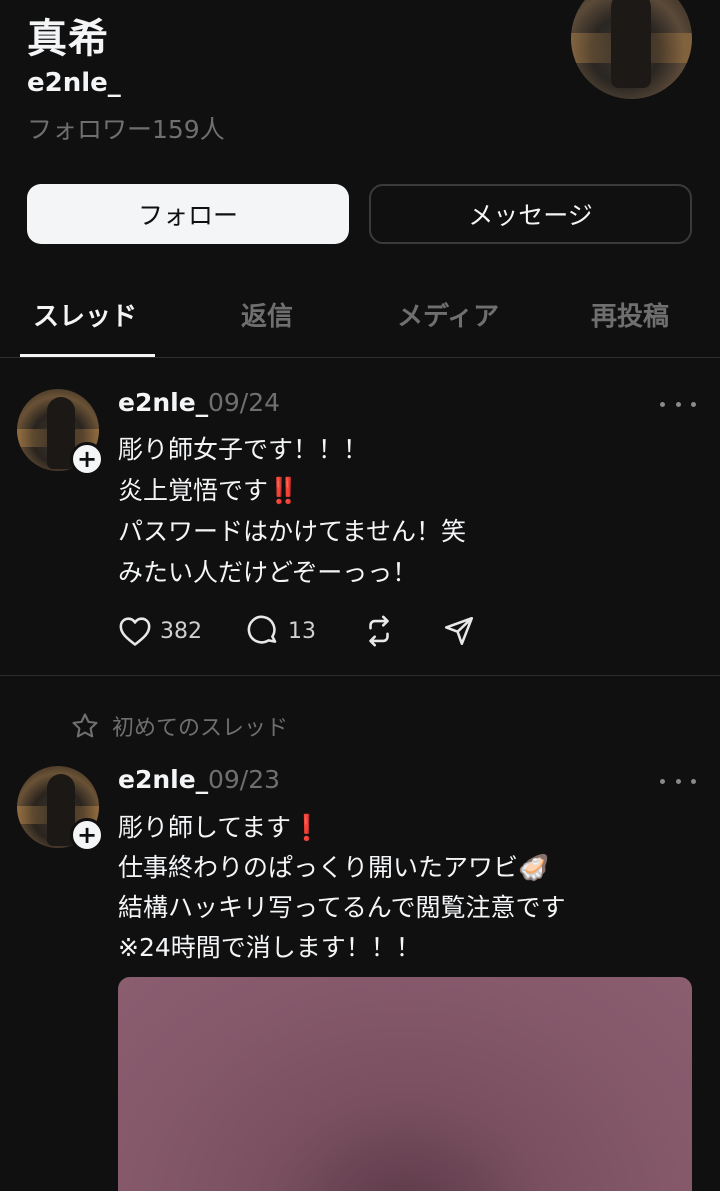 The height and width of the screenshot is (1191, 720). Describe the element at coordinates (181, 631) in the screenshot. I see `like-count: 382` at that location.